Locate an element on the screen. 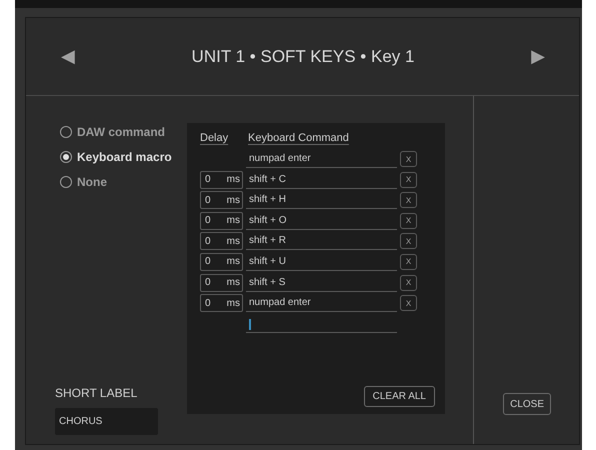  command-field: shift + O is located at coordinates (321, 221).